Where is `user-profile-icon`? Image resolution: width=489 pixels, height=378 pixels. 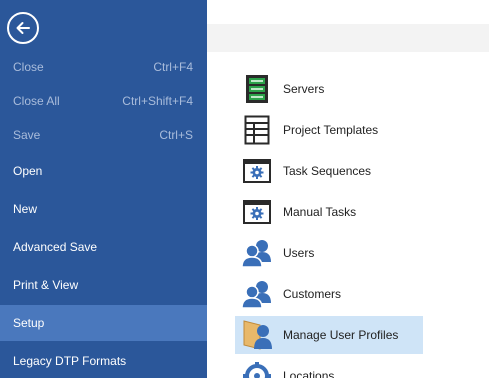
user-profile-icon is located at coordinates (257, 335).